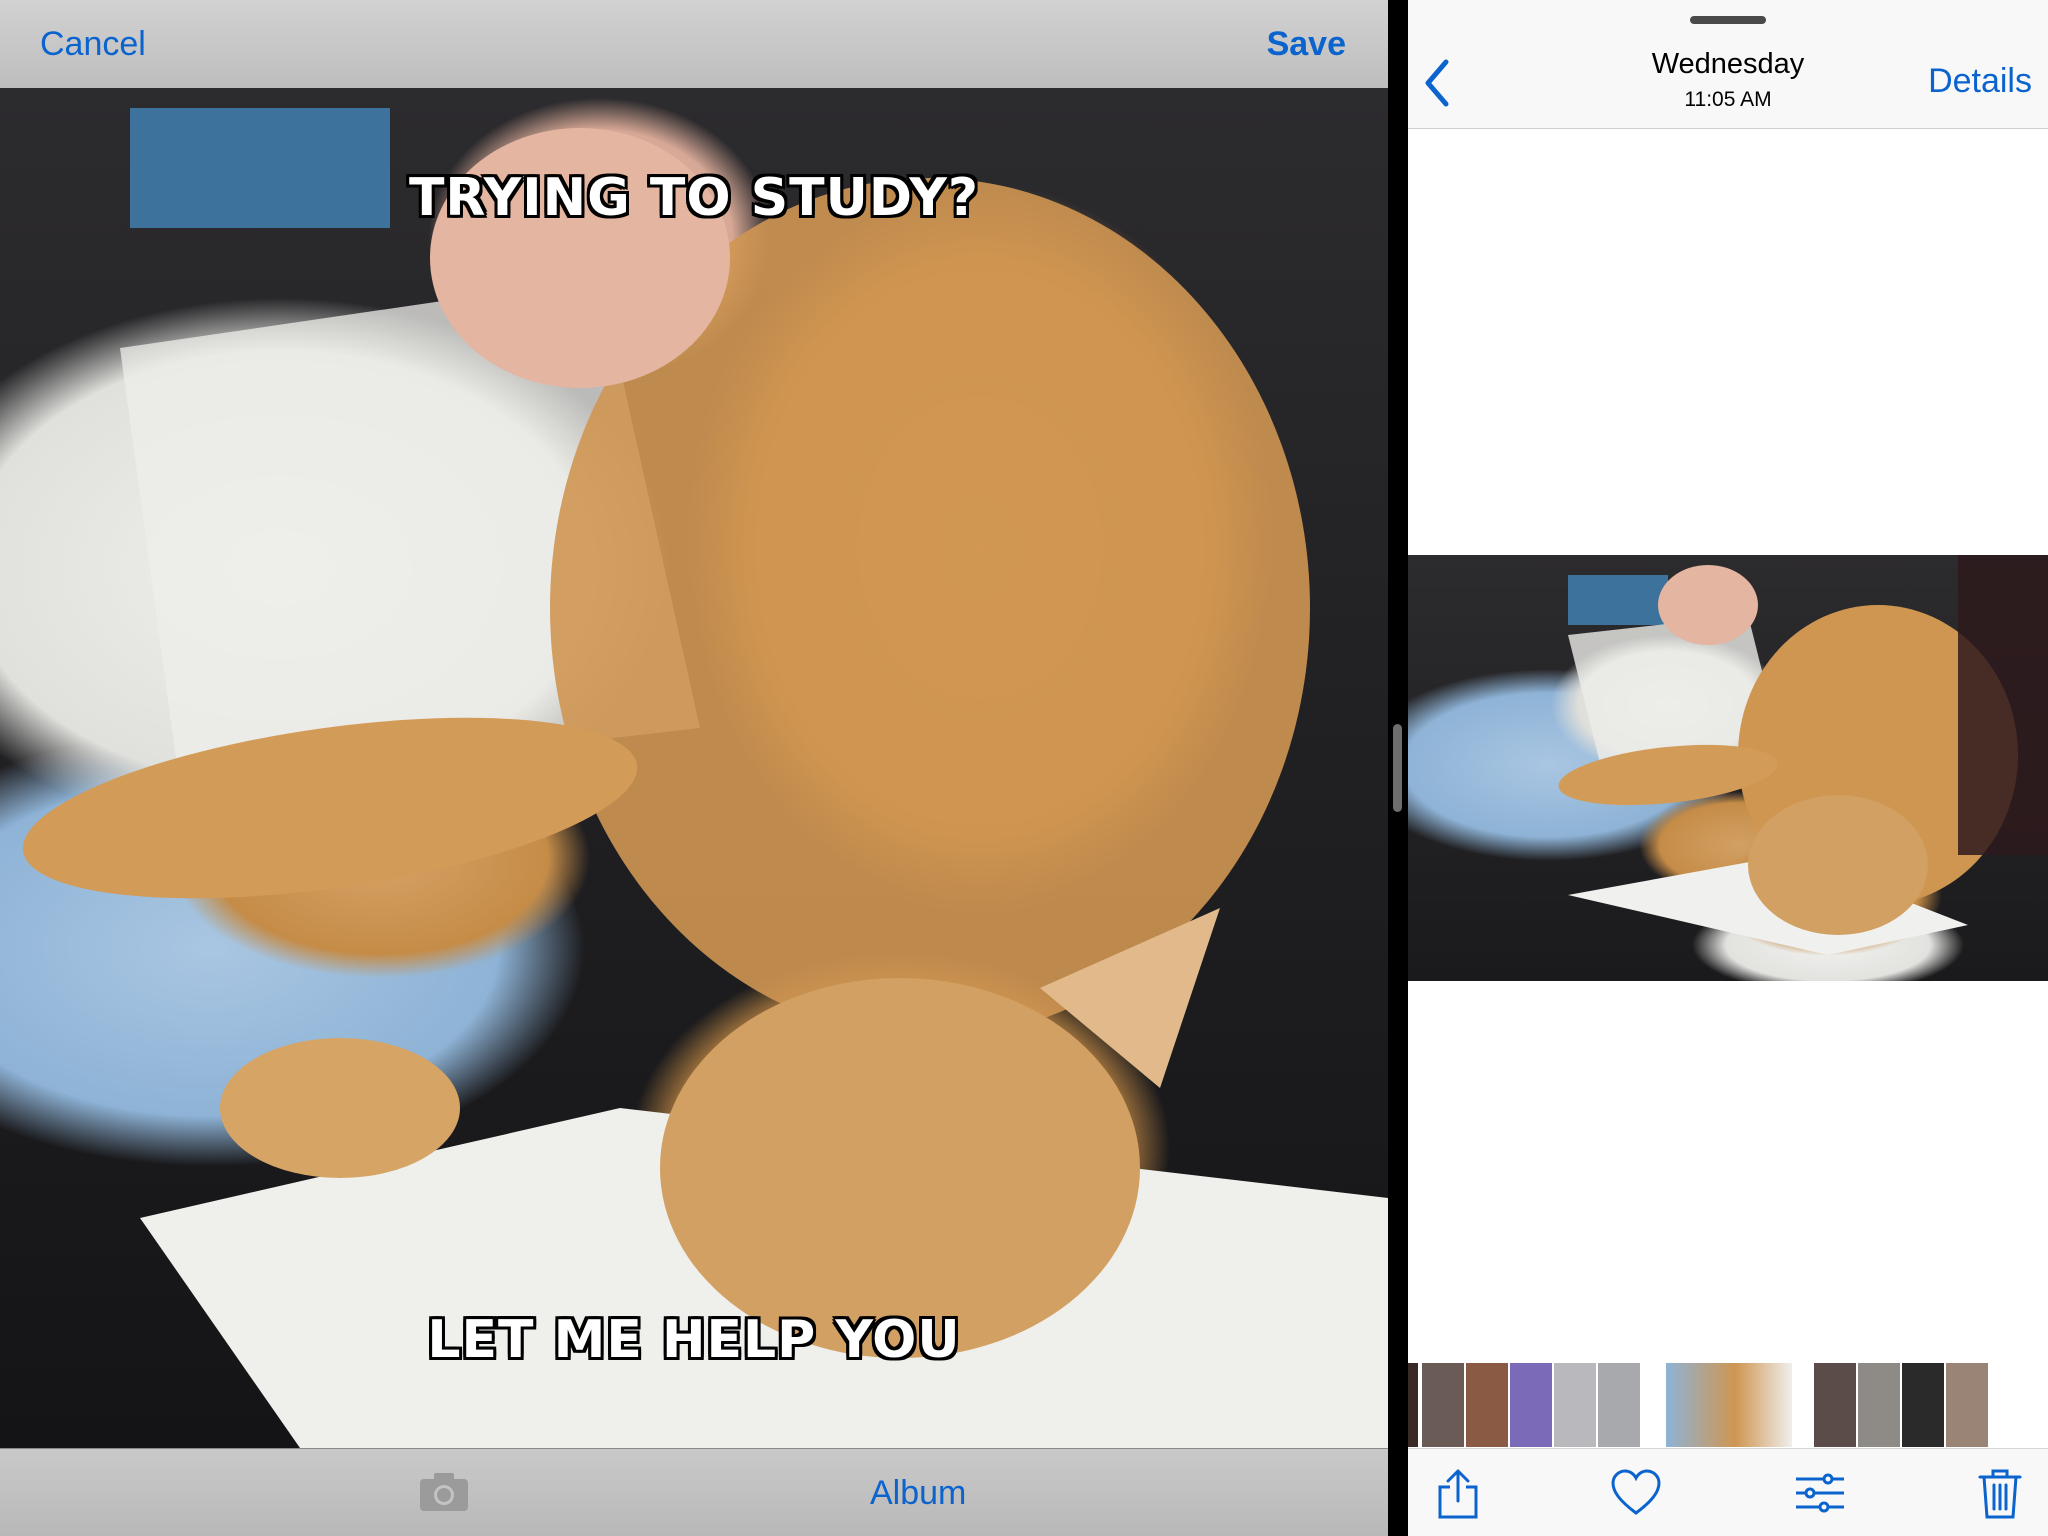 This screenshot has height=1536, width=2048. What do you see at coordinates (1980, 81) in the screenshot?
I see `details-button: Details` at bounding box center [1980, 81].